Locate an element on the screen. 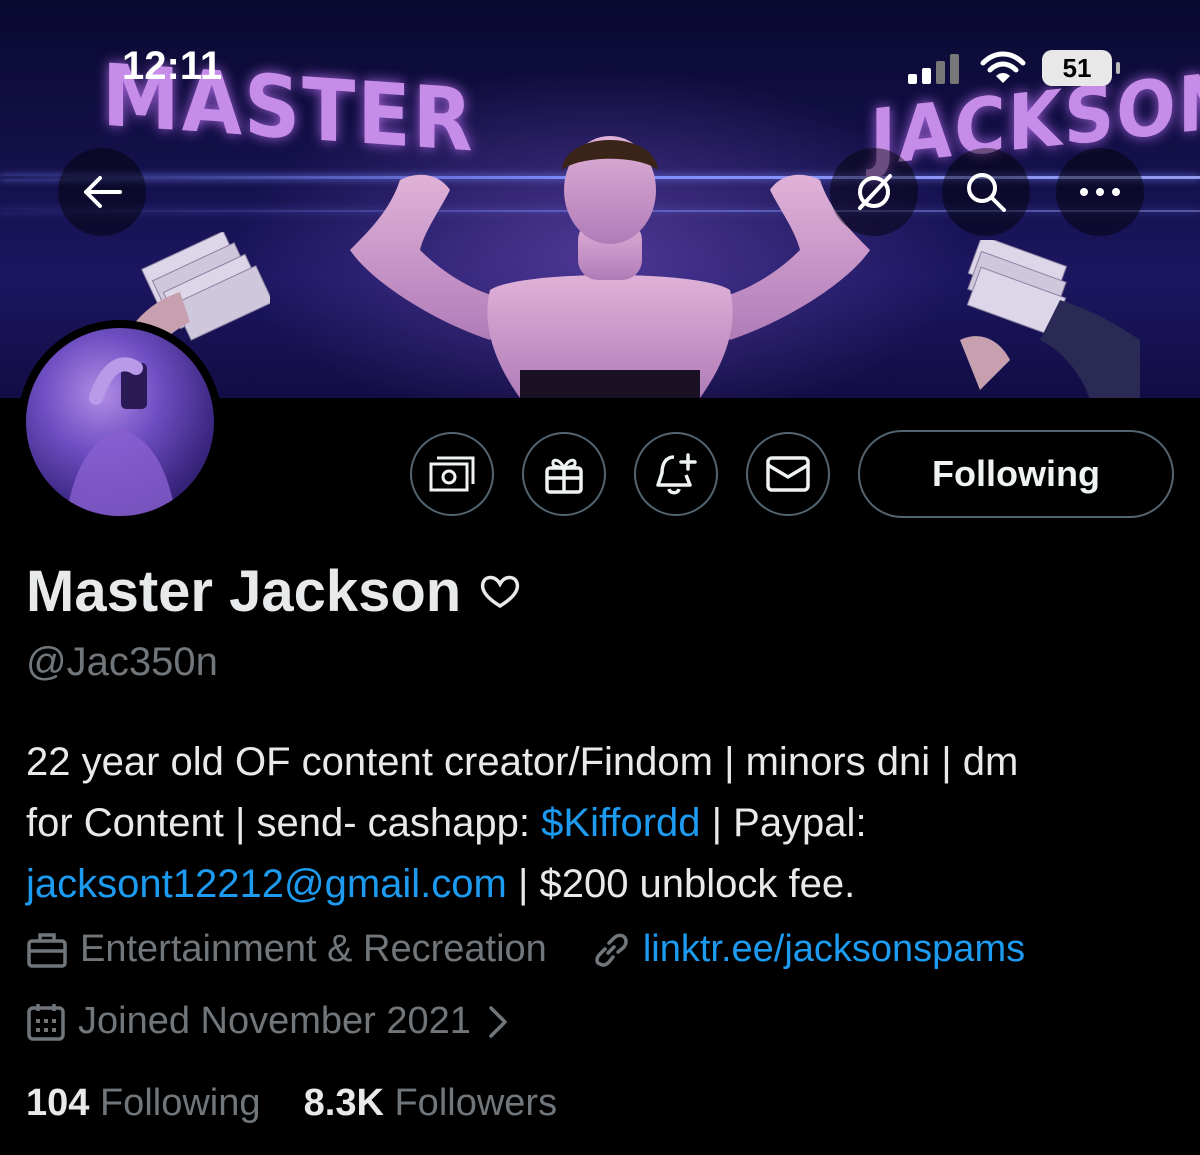 The height and width of the screenshot is (1155, 1200). email-link: jacksont12212@gmail.com is located at coordinates (266, 884).